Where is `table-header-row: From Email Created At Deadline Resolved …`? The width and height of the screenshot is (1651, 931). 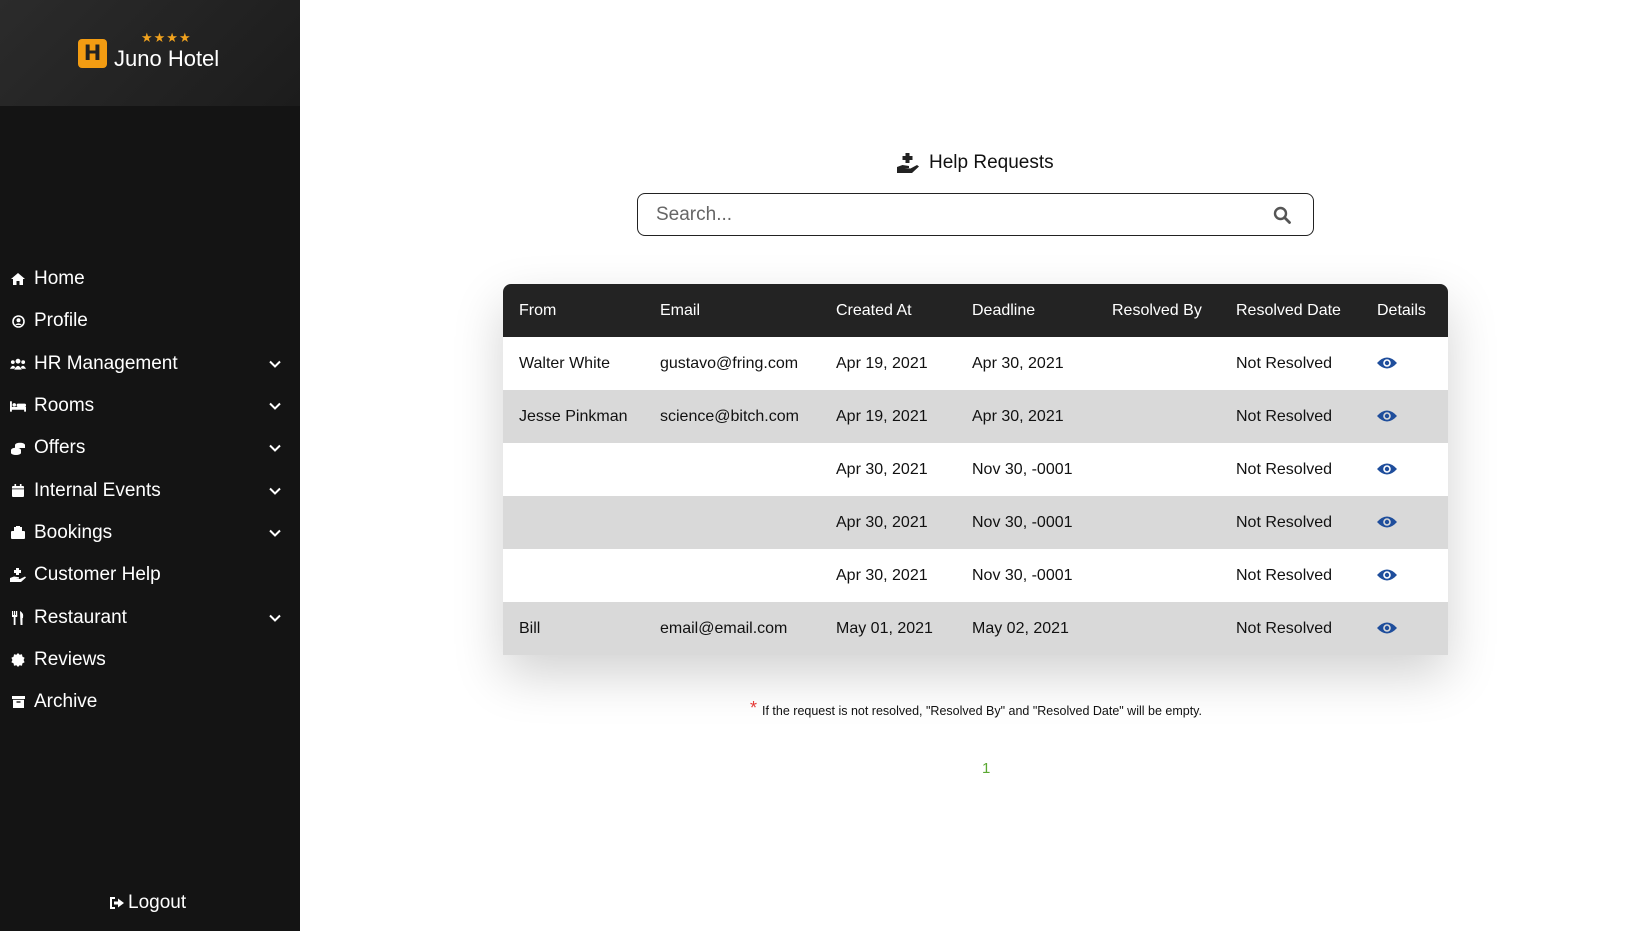
table-header-row: From Email Created At Deadline Resolved … is located at coordinates (975, 310).